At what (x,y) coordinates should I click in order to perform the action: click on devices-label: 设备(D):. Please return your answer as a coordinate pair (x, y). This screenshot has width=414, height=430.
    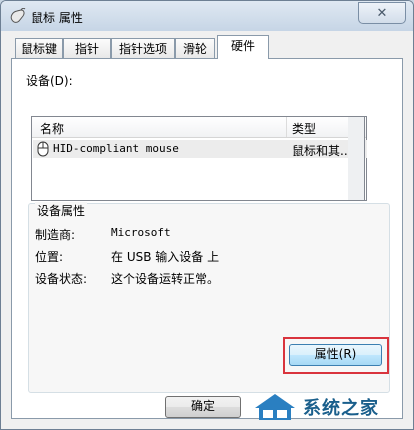
    Looking at the image, I should click on (49, 81).